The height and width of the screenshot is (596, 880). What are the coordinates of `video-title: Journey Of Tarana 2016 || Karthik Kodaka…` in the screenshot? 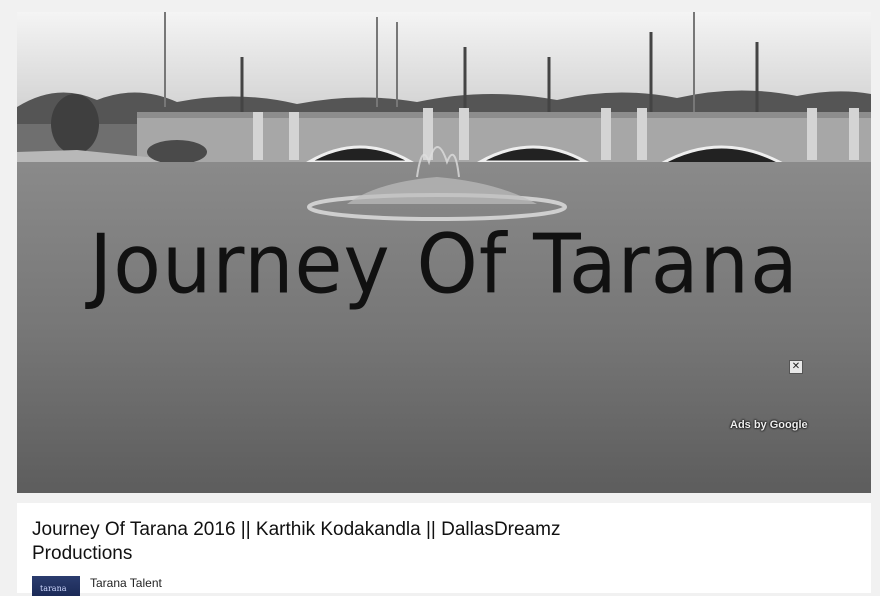 It's located at (296, 541).